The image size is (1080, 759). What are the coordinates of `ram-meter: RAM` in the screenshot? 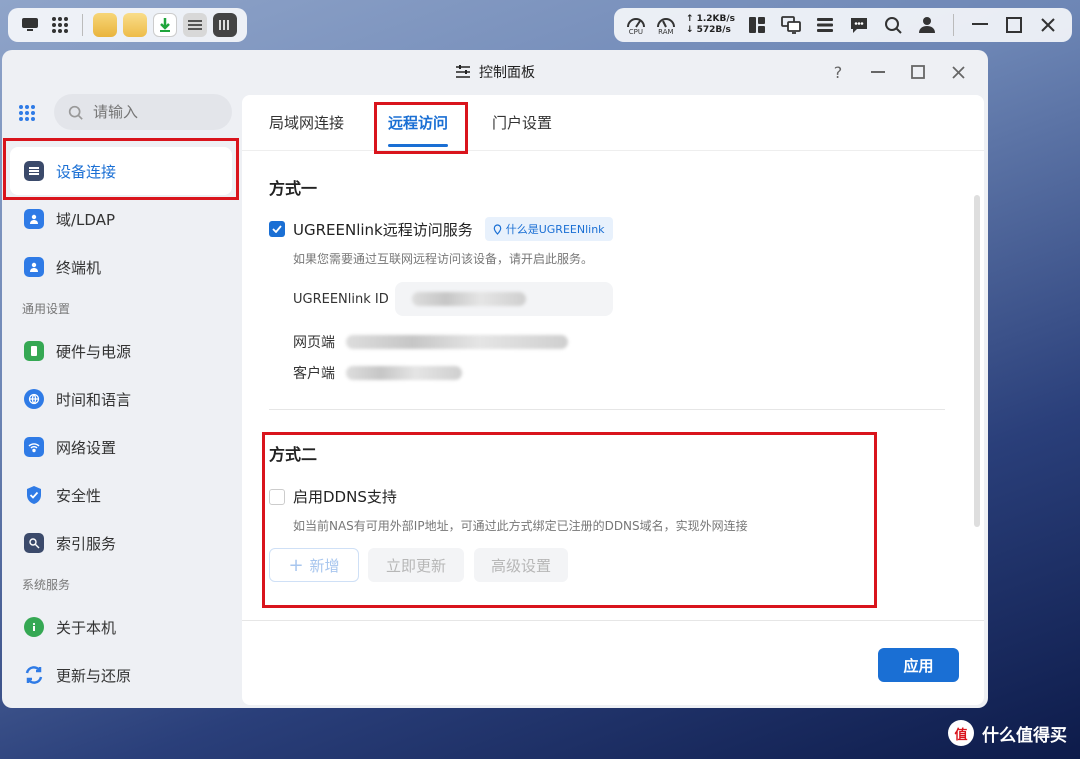 It's located at (666, 25).